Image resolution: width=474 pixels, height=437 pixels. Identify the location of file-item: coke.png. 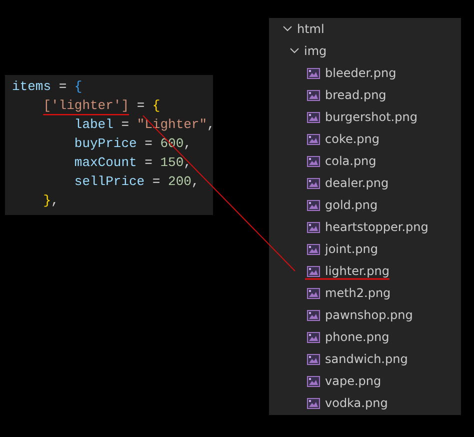
(352, 139).